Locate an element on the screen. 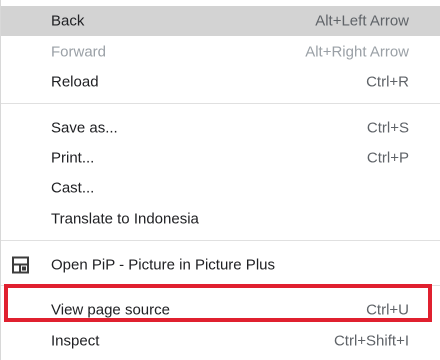 Image resolution: width=440 pixels, height=360 pixels. menu-item-print: Print... Ctrl+P is located at coordinates (220, 158).